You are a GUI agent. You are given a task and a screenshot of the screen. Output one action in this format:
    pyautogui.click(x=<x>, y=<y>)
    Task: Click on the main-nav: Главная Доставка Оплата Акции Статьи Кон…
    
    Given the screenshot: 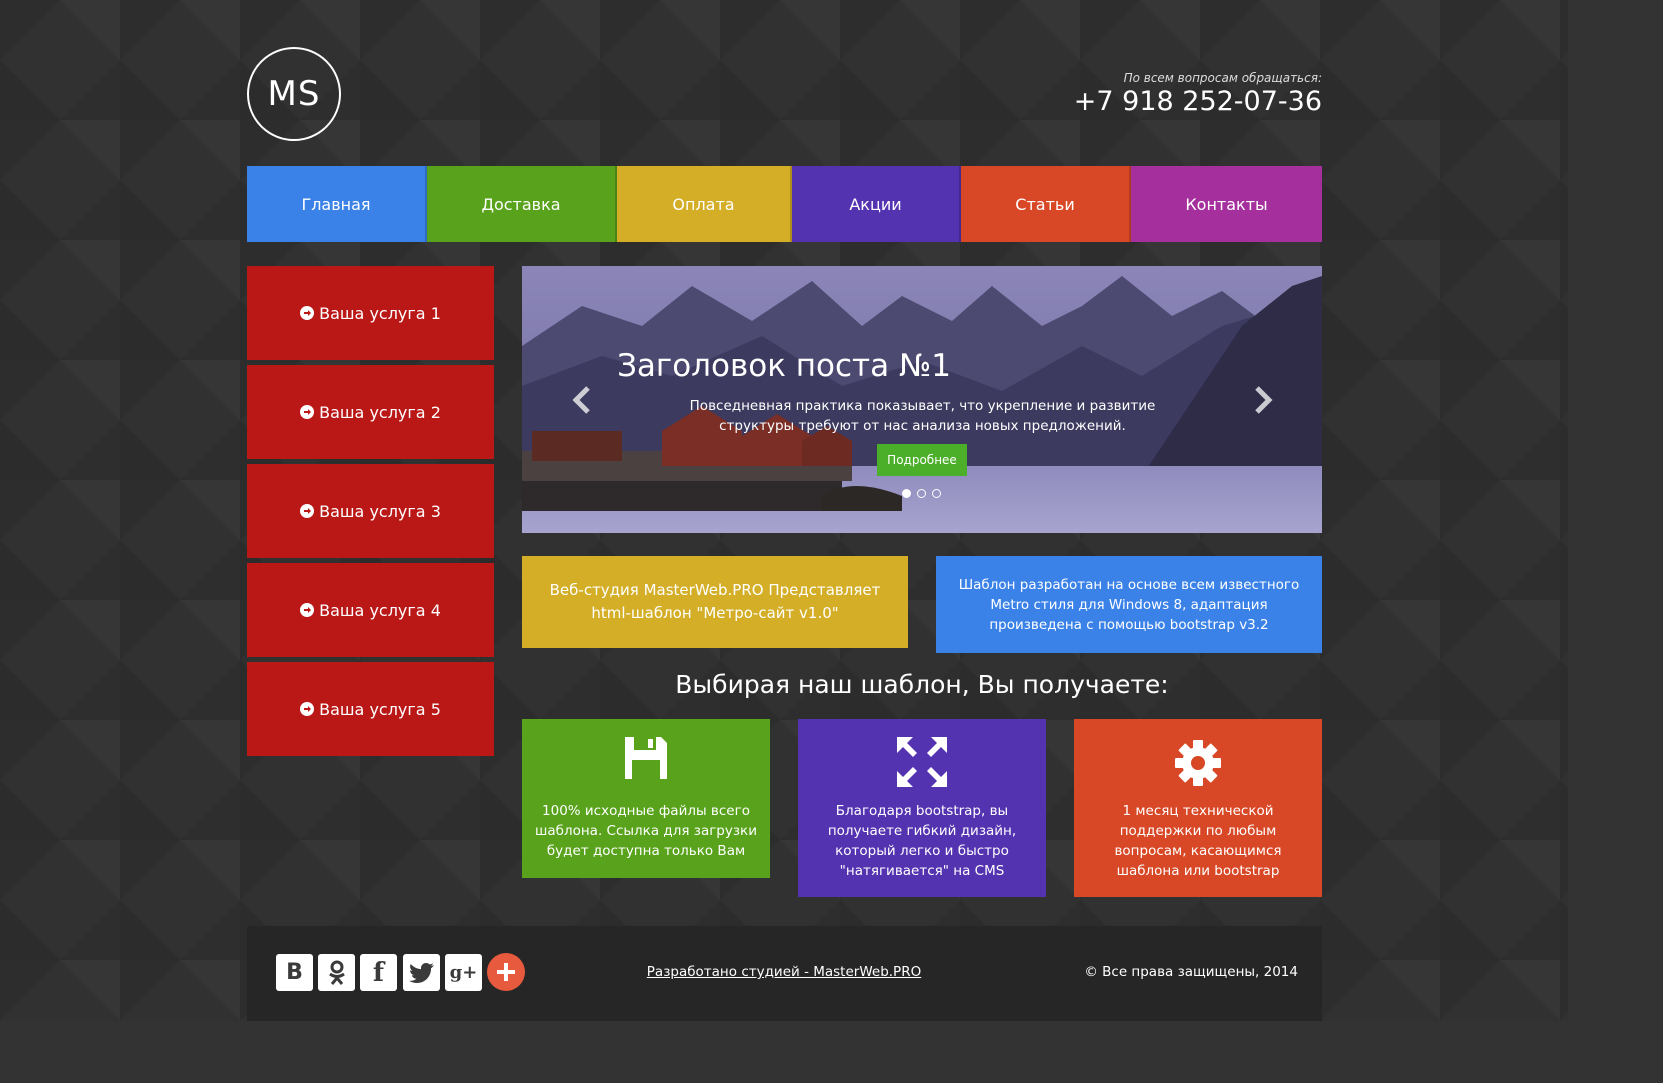 What is the action you would take?
    pyautogui.click(x=784, y=204)
    